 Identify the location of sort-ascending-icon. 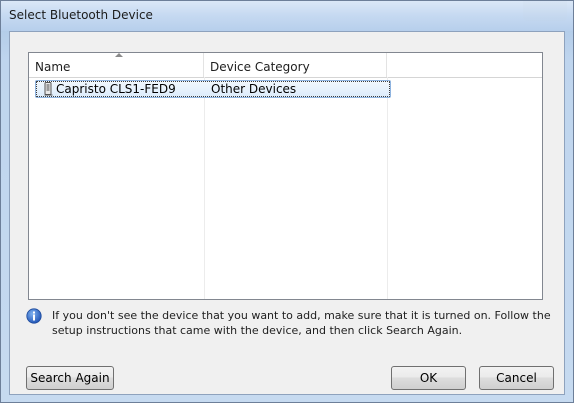
(119, 55).